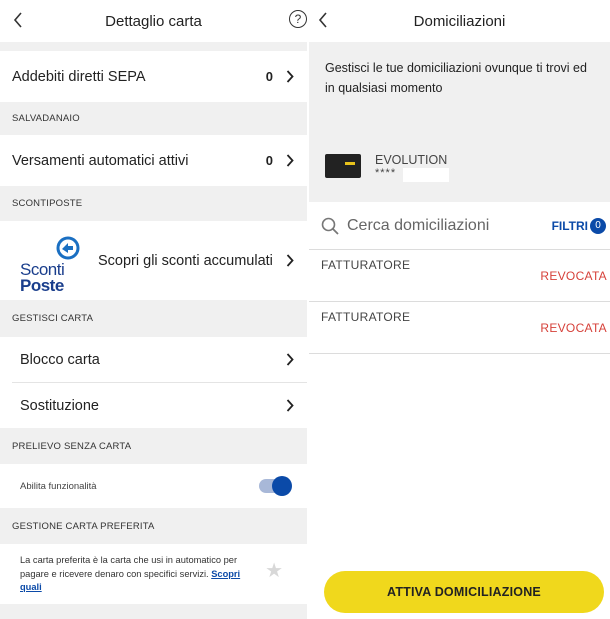 This screenshot has width=610, height=619. I want to click on enable-feature-label: Abilita funzionalità, so click(58, 486).